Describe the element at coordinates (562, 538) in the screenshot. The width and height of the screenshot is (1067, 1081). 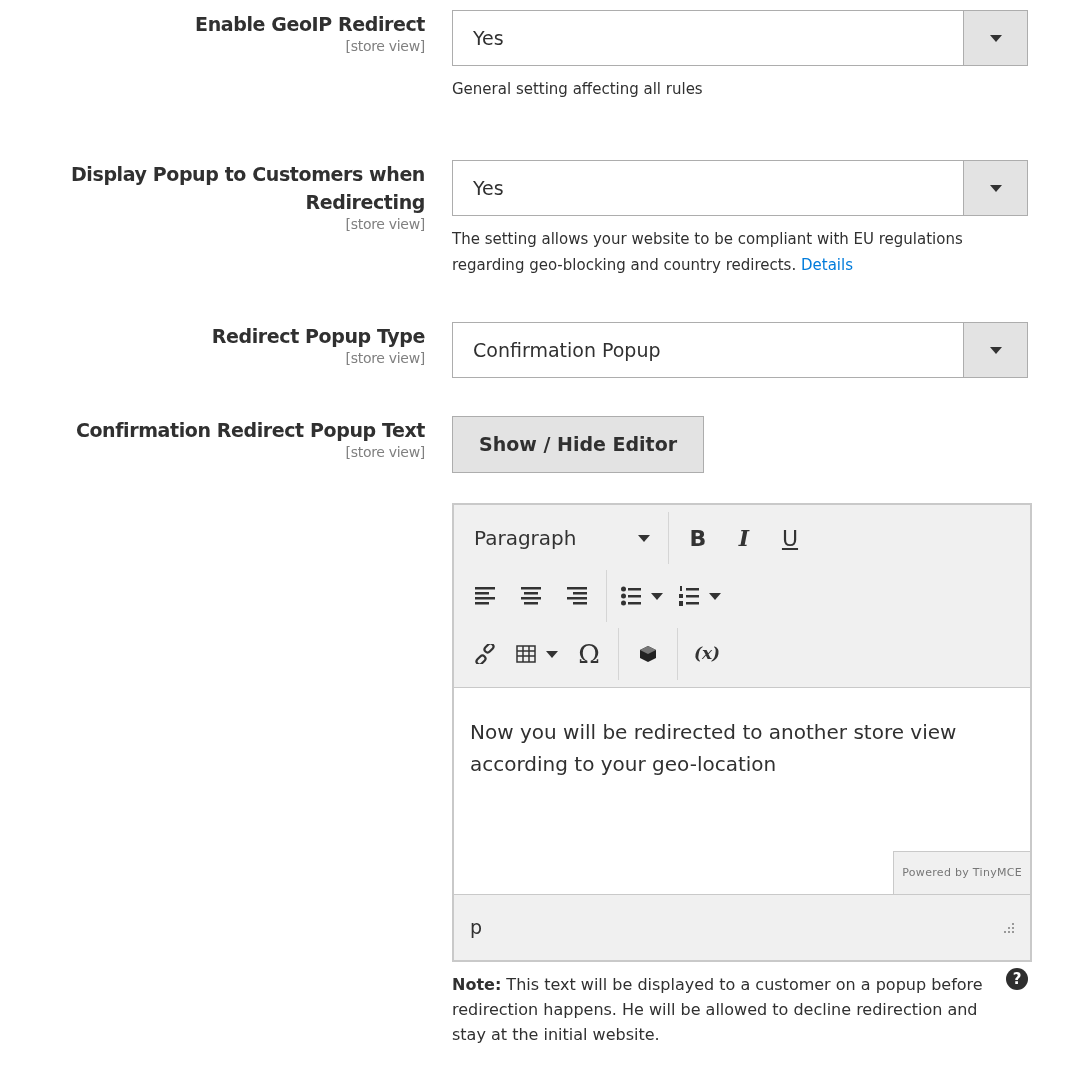
I see `format-dropdown: Paragraph` at that location.